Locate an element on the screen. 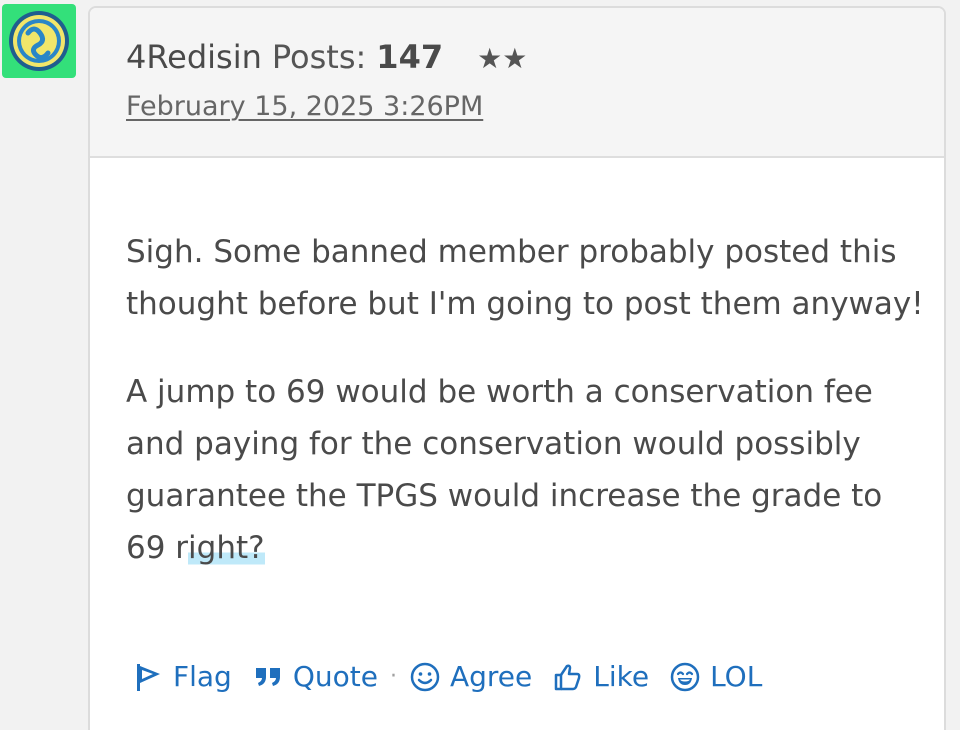 Image resolution: width=960 pixels, height=730 pixels. post-date-link: February 15, 2025 3:26PM is located at coordinates (304, 106).